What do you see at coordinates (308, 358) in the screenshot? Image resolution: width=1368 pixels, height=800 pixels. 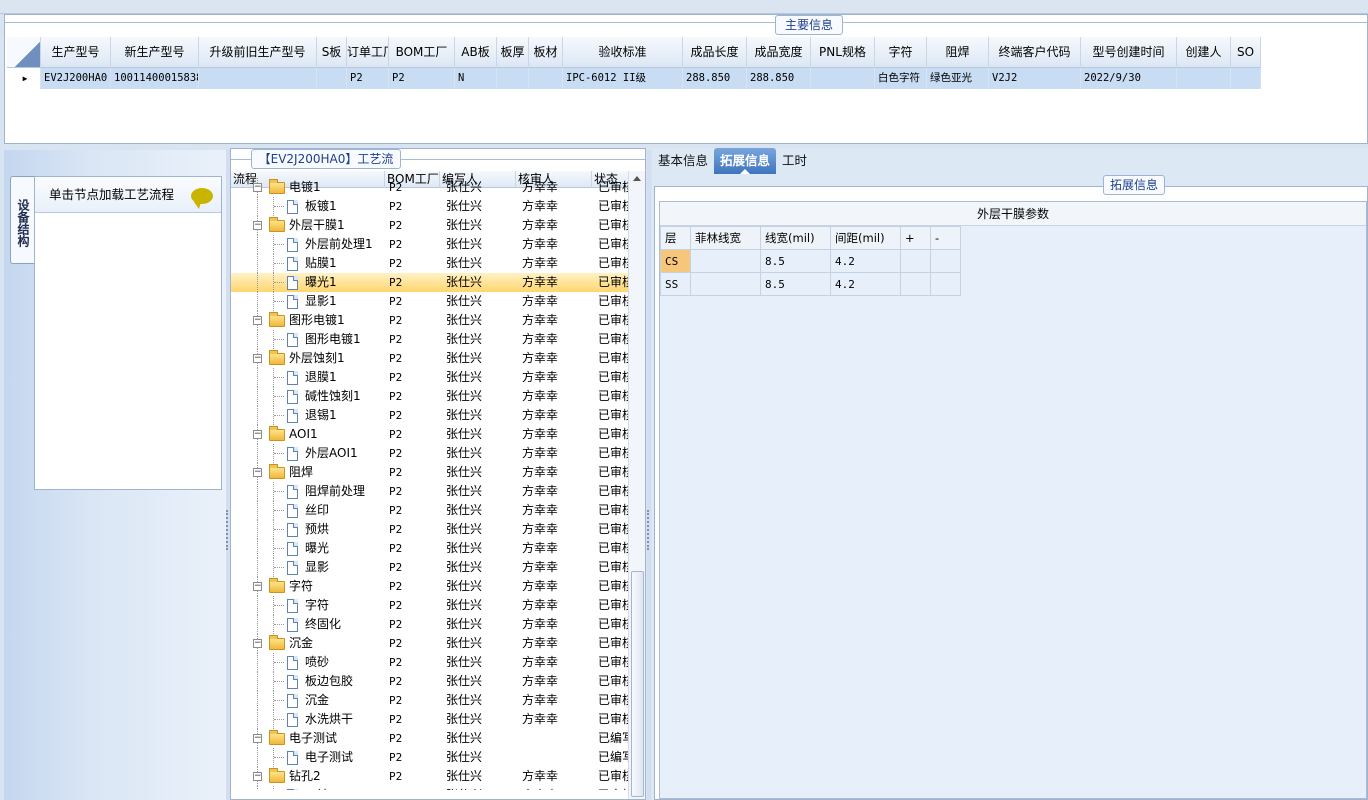 I see `tree-node: − 外层蚀刻1` at bounding box center [308, 358].